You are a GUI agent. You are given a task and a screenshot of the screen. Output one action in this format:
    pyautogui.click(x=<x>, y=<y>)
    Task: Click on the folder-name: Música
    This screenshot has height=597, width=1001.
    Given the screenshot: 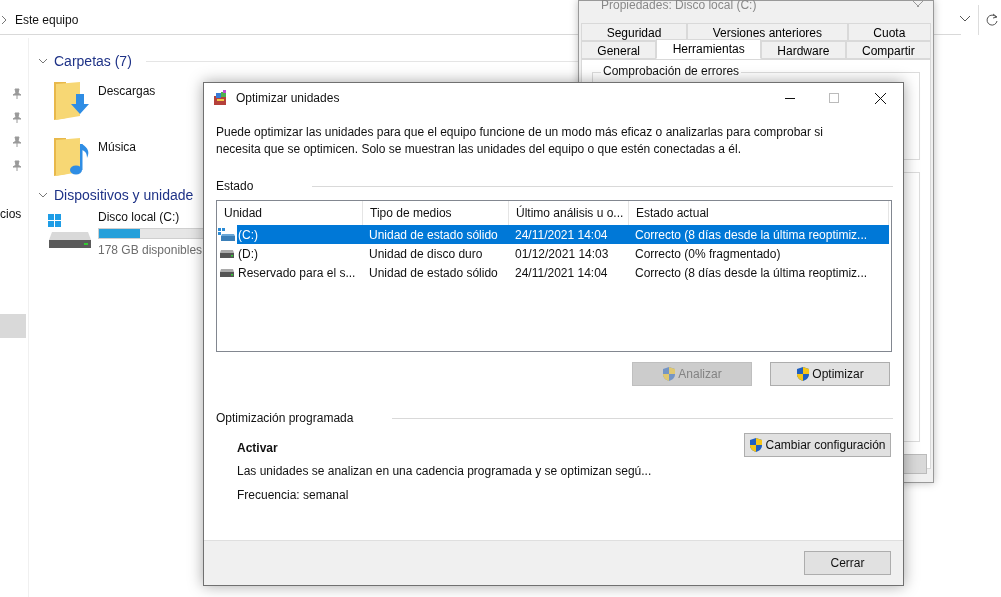 What is the action you would take?
    pyautogui.click(x=117, y=146)
    